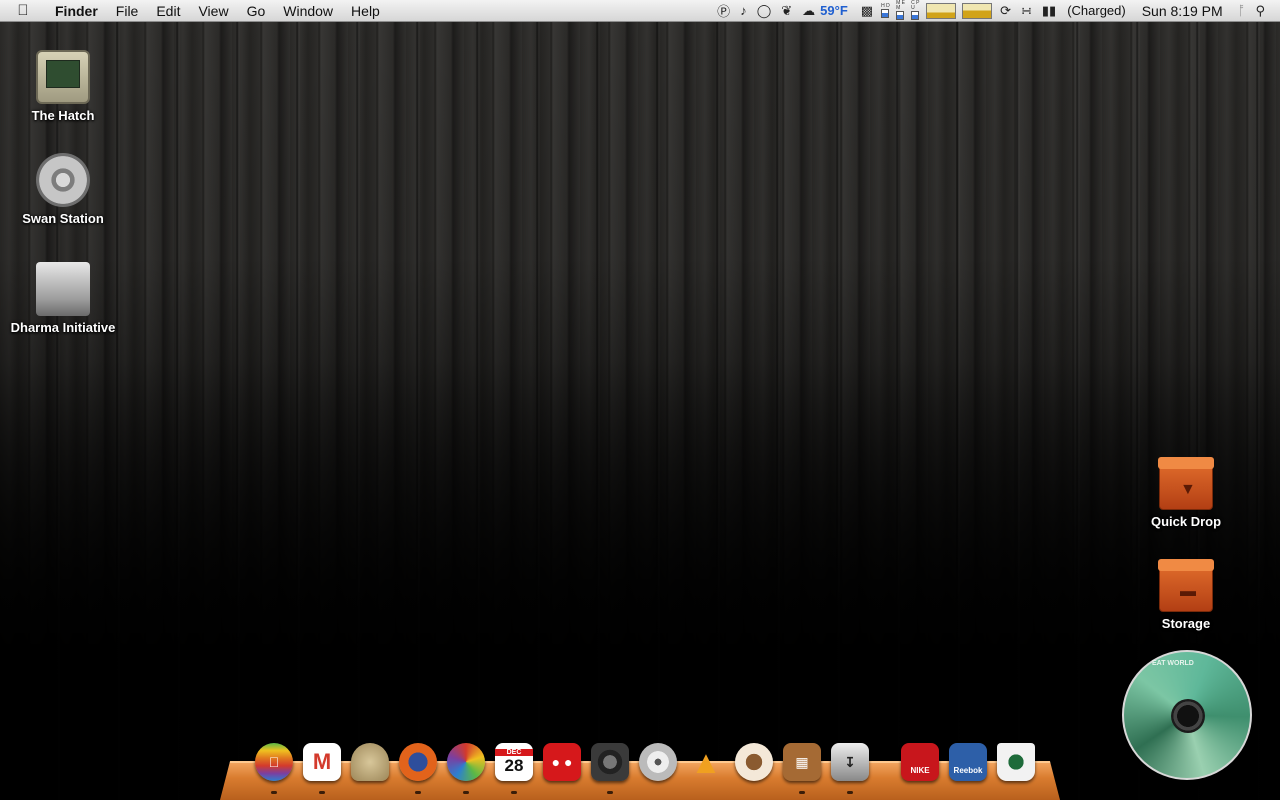  I want to click on red-app-icon: ● ●, so click(562, 762).